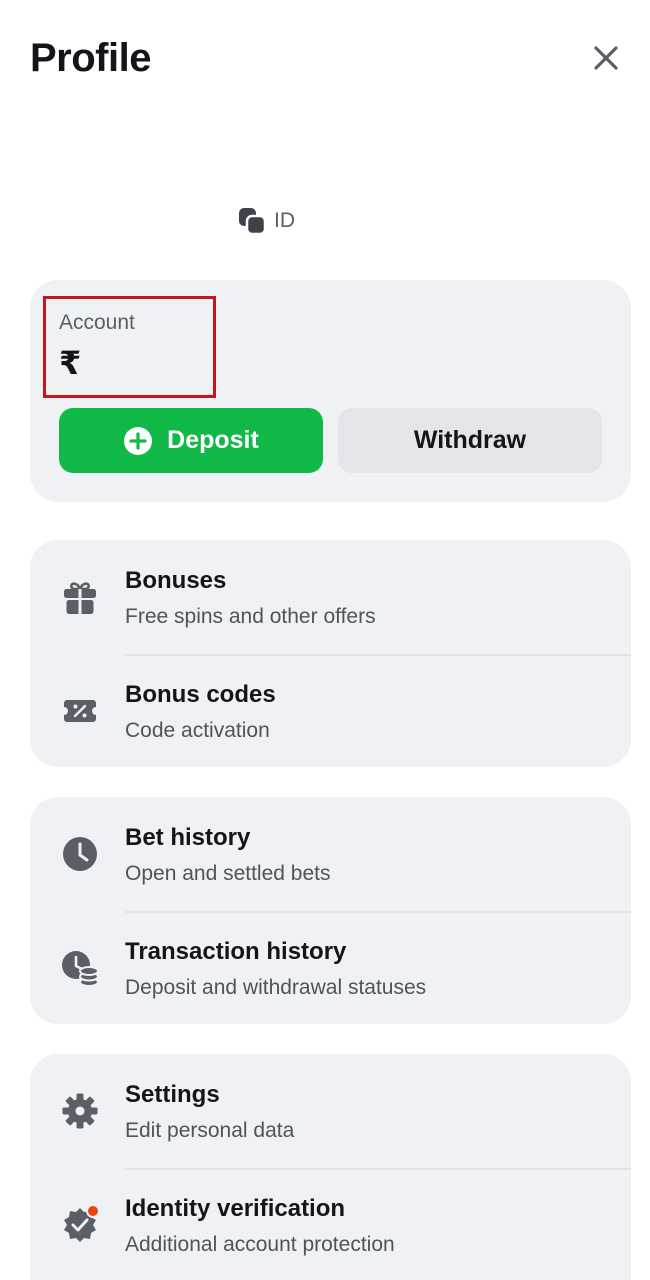 The image size is (650, 1280). I want to click on menu-title: Settings, so click(172, 1094).